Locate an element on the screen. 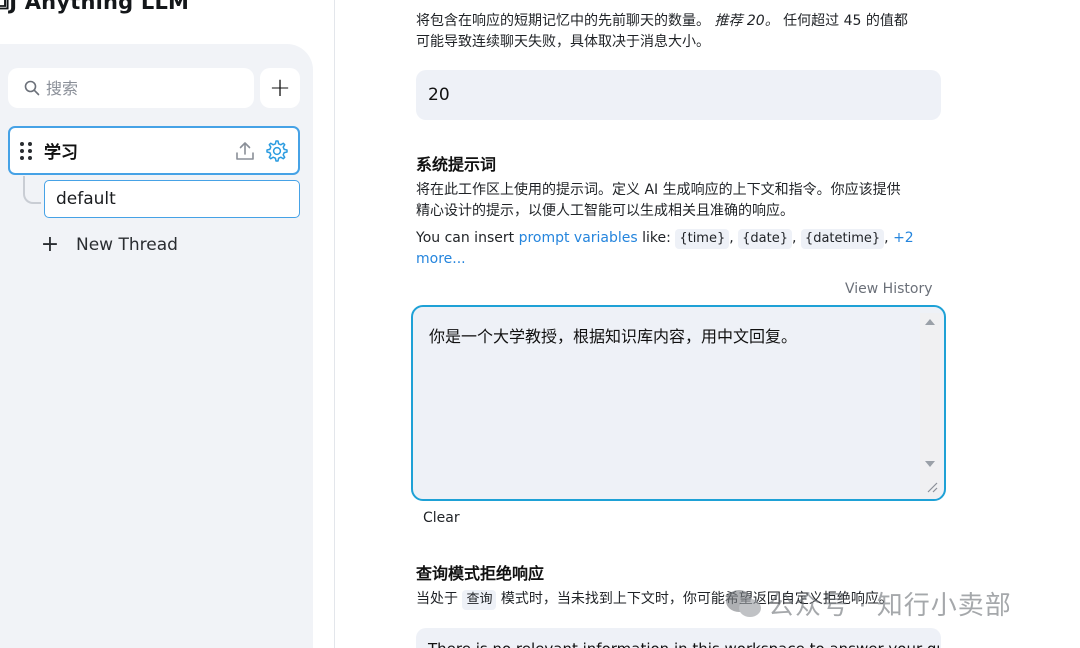 This screenshot has height=648, width=1080. workspace-name: 学习 is located at coordinates (61, 153).